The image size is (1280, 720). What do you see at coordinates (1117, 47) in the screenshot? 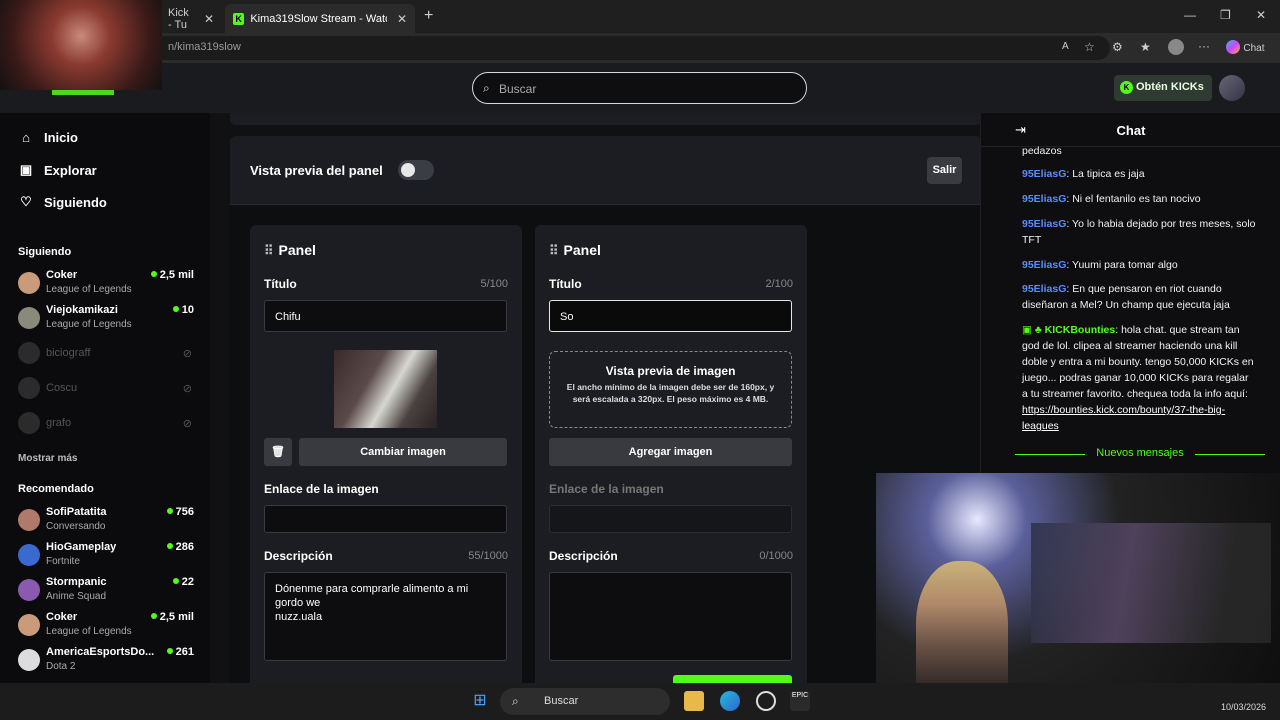
I see `extensions-icon: ⚙` at bounding box center [1117, 47].